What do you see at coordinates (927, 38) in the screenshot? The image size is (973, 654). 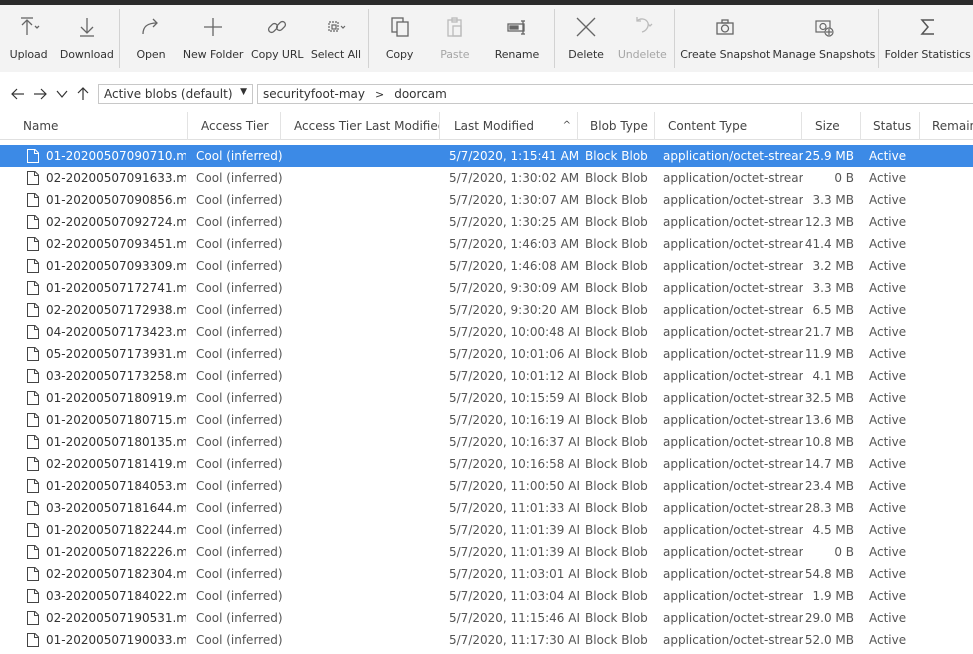 I see `folder-statistics-button: Folder Statistics` at bounding box center [927, 38].